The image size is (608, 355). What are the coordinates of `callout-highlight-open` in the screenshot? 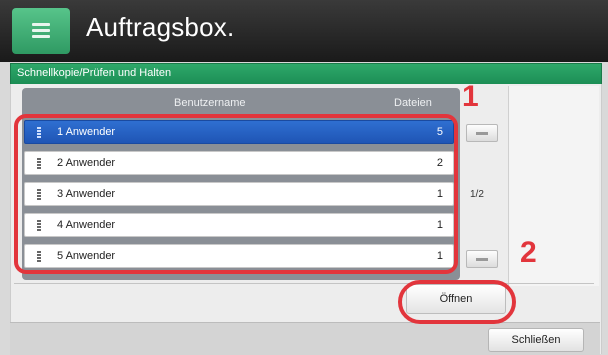 It's located at (457, 302).